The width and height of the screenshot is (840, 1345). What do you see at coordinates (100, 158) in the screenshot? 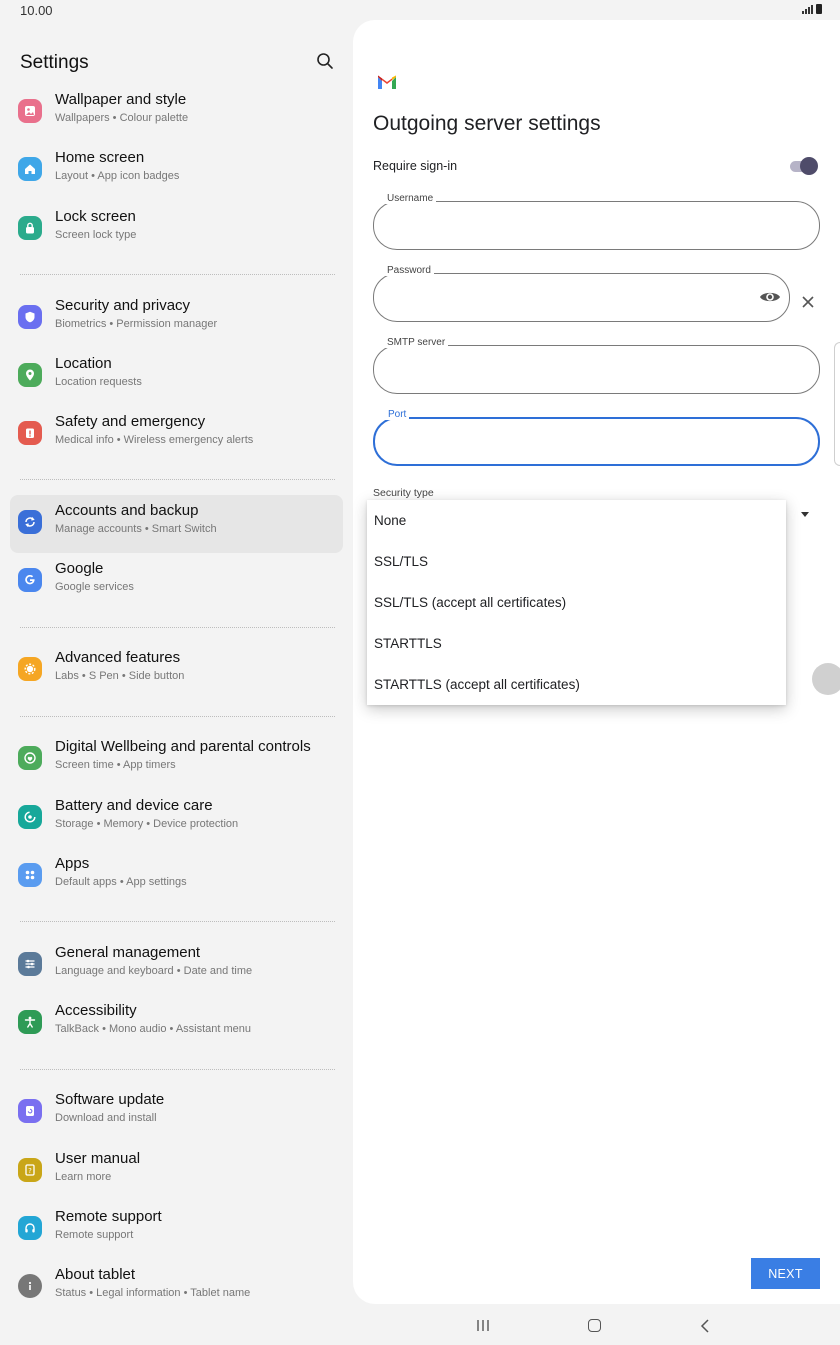
I see `item-title: Home screen` at bounding box center [100, 158].